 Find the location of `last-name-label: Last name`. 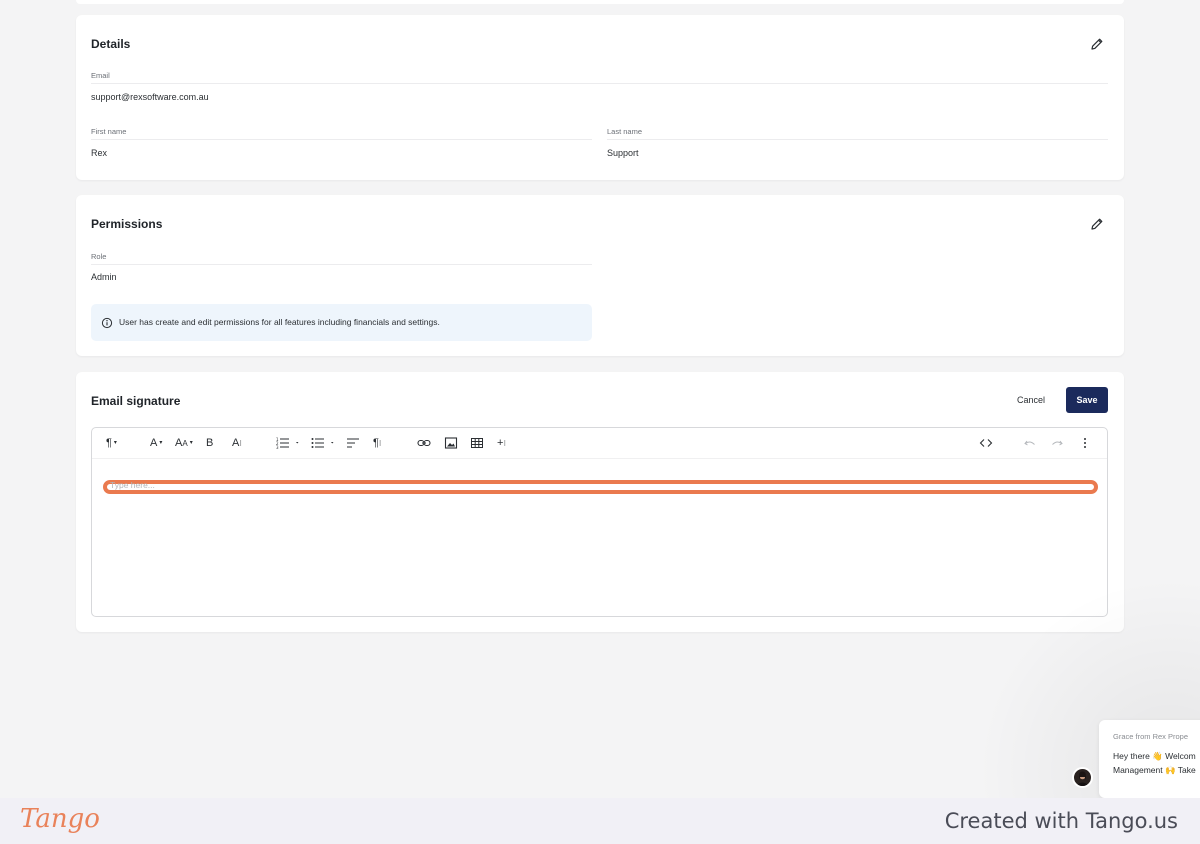

last-name-label: Last name is located at coordinates (625, 131).